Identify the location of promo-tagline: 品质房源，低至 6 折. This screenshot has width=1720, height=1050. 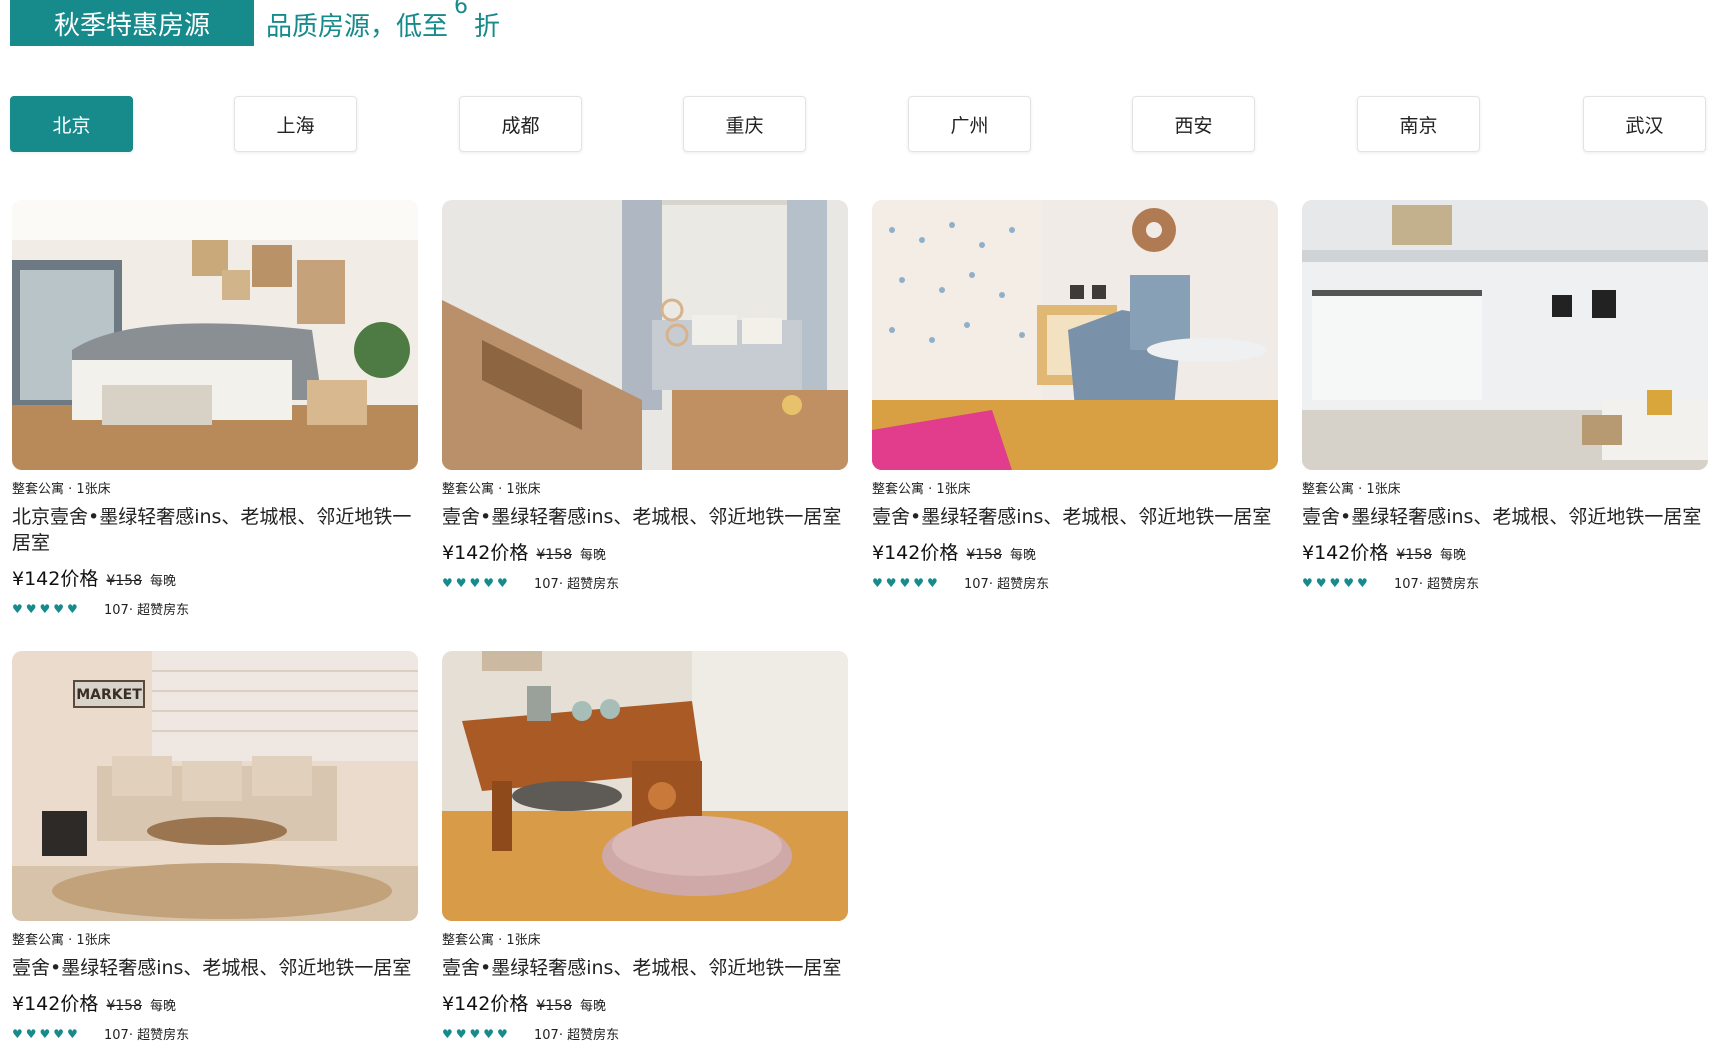
(383, 23).